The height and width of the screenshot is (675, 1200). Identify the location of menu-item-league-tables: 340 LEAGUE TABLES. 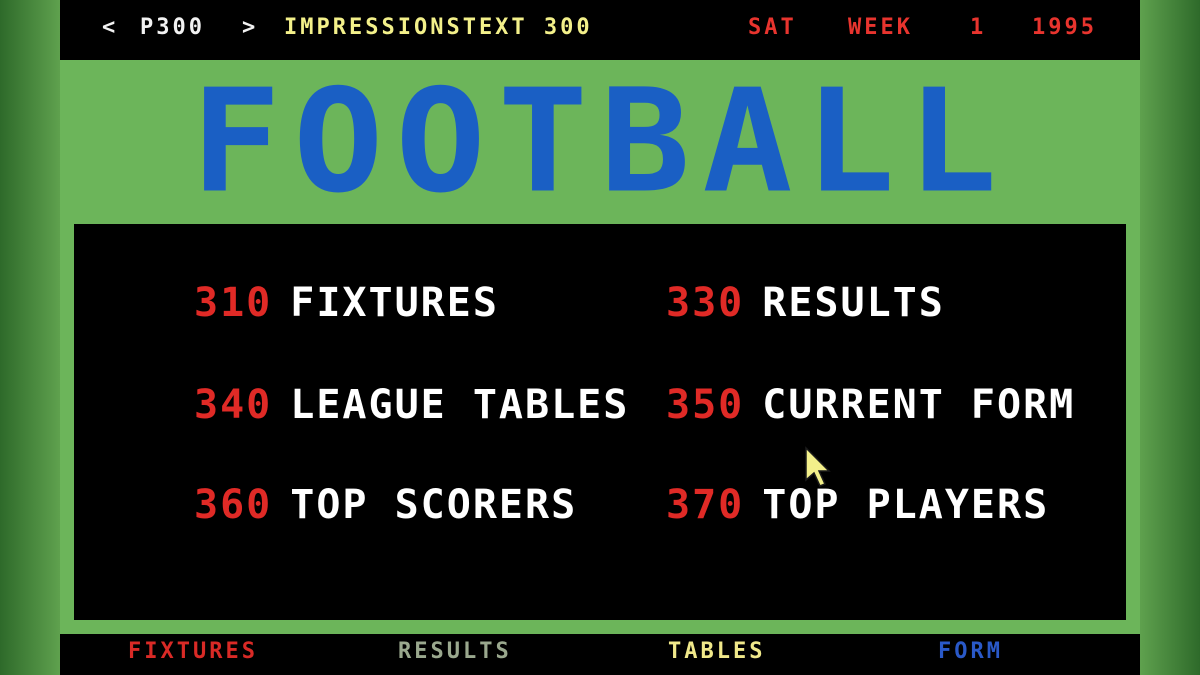
(411, 405).